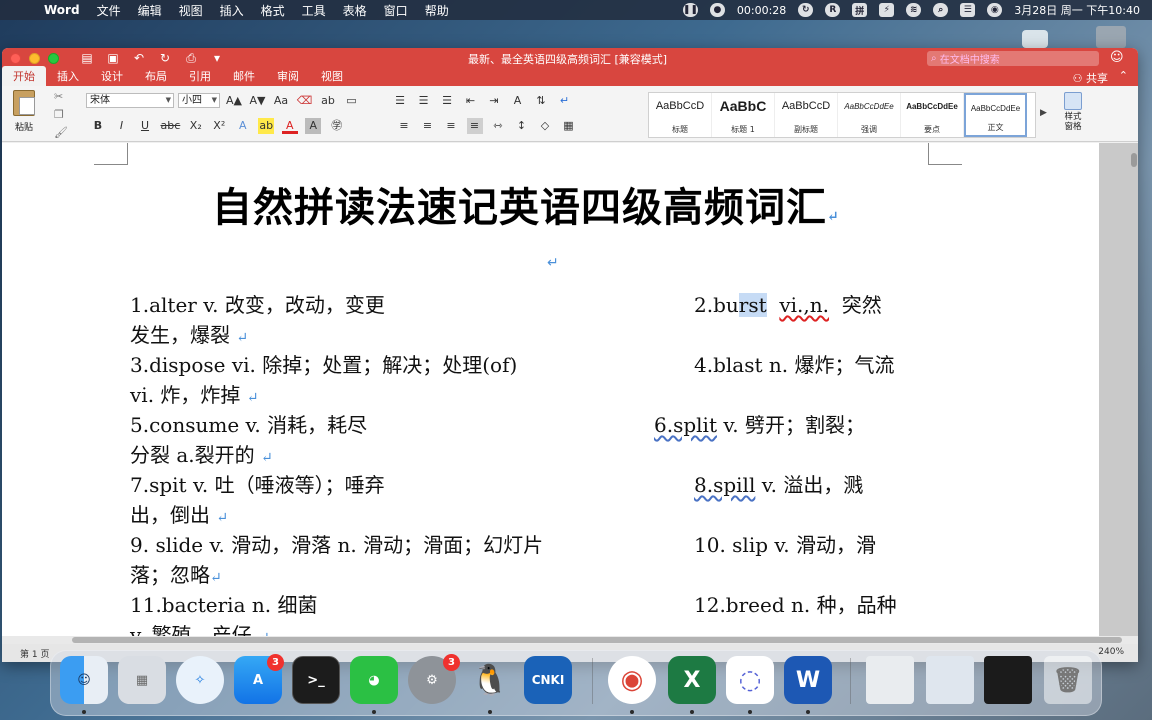 This screenshot has height=720, width=1152. What do you see at coordinates (34, 58) in the screenshot?
I see `minimize-window-button` at bounding box center [34, 58].